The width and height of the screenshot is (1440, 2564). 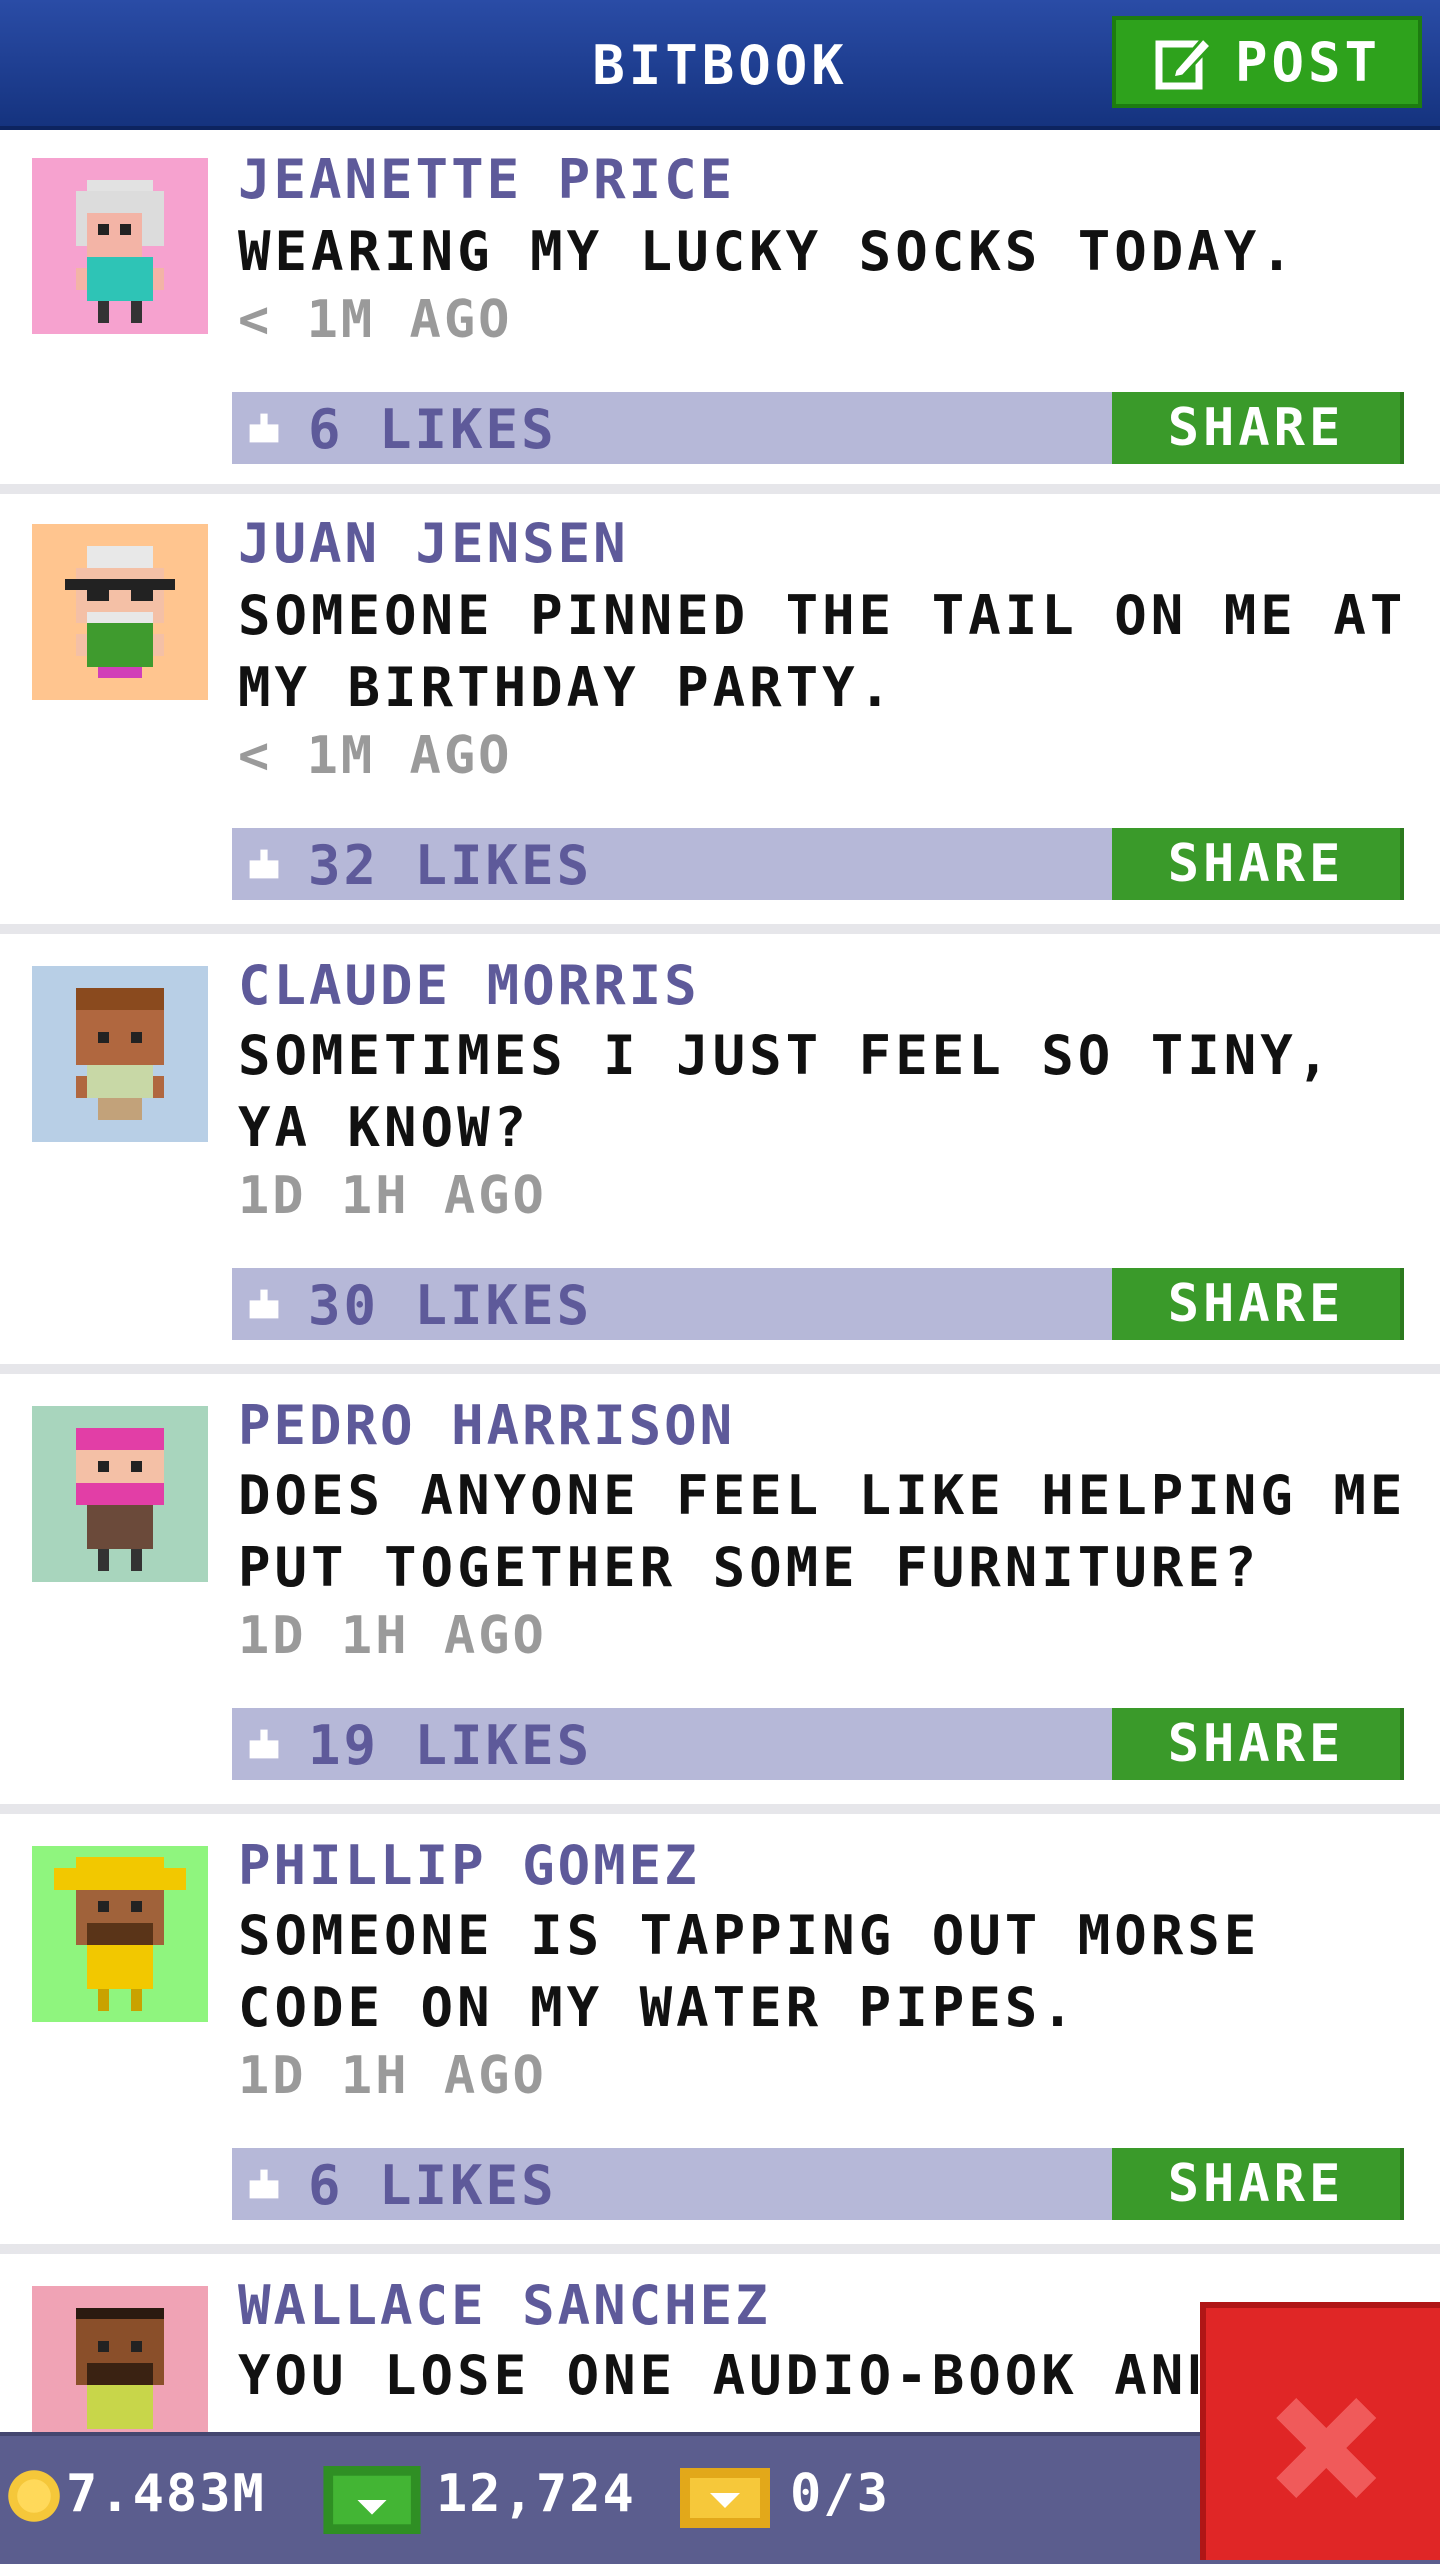 I want to click on like-count: 30 LIKES, so click(x=450, y=1305).